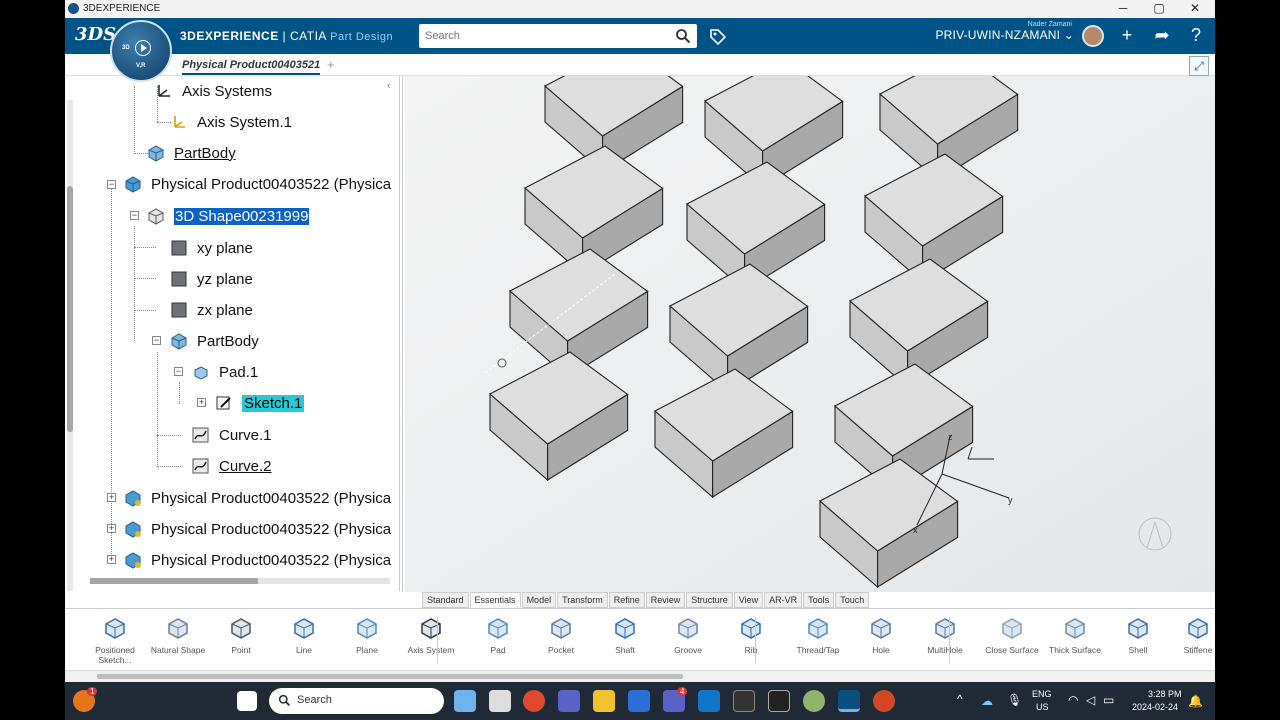  I want to click on ribbon-button-multihole: MultiHole, so click(945, 635).